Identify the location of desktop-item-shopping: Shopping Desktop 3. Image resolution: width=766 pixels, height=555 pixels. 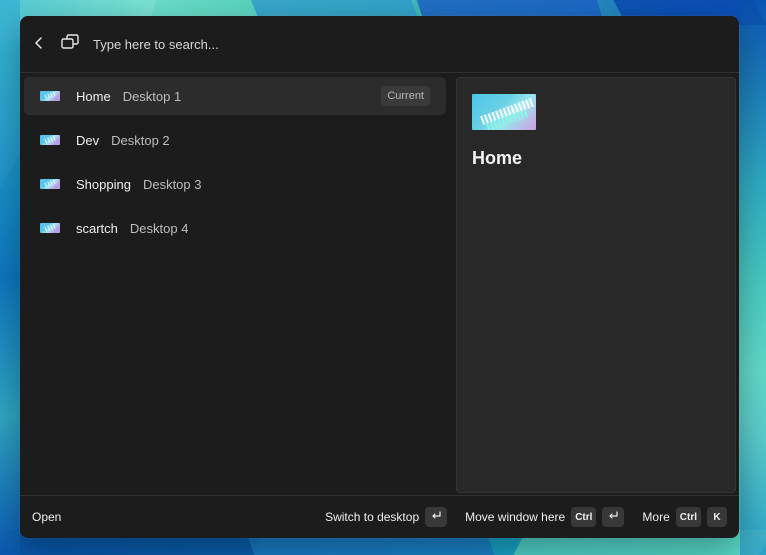
(235, 184).